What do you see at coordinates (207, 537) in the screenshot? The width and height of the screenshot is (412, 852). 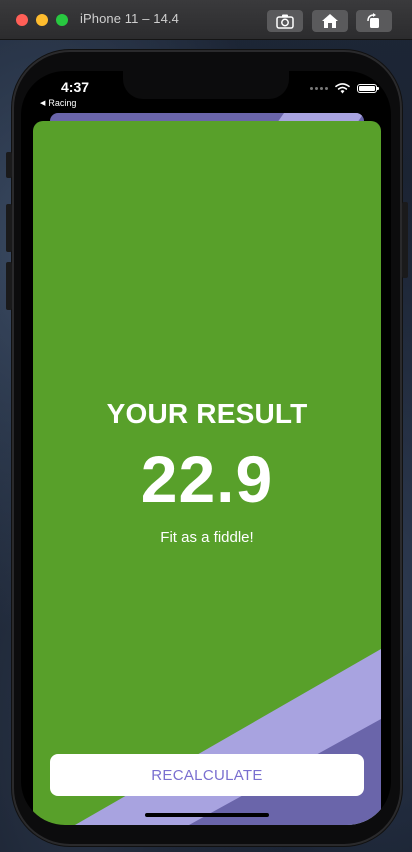 I see `result-message: Fit as a fiddle!` at bounding box center [207, 537].